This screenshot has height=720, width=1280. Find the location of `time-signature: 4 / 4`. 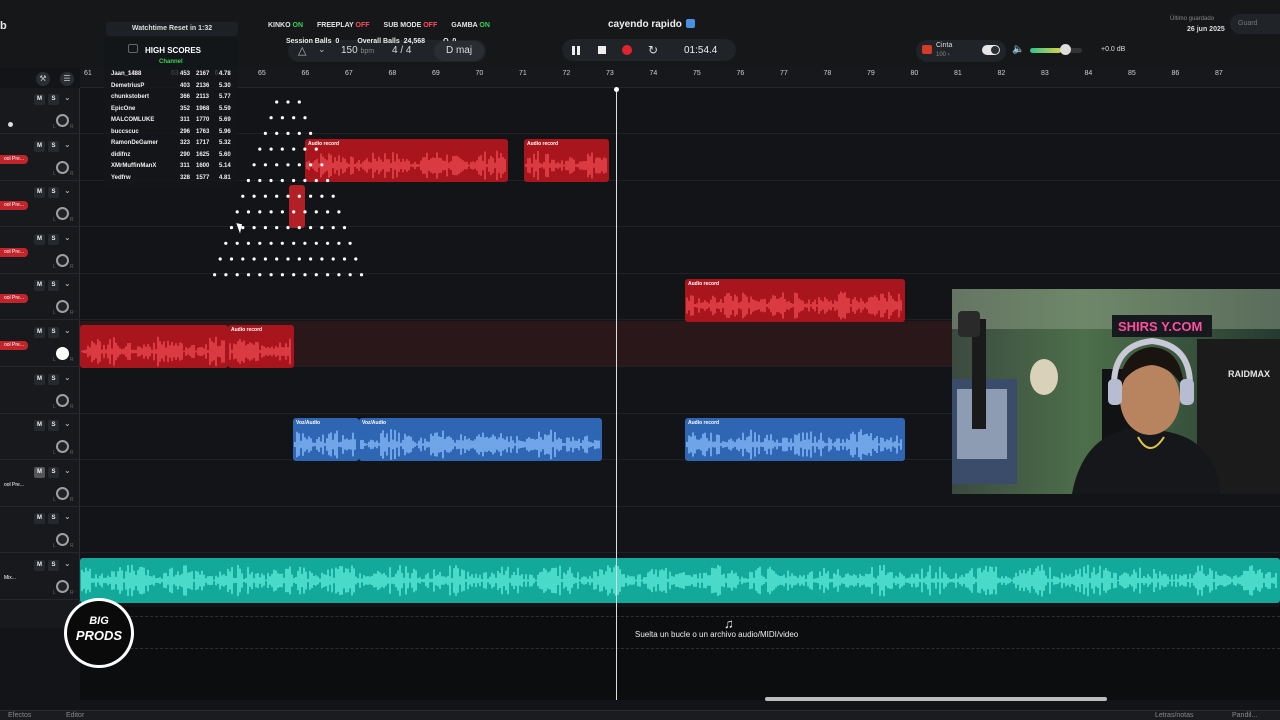

time-signature: 4 / 4 is located at coordinates (401, 50).